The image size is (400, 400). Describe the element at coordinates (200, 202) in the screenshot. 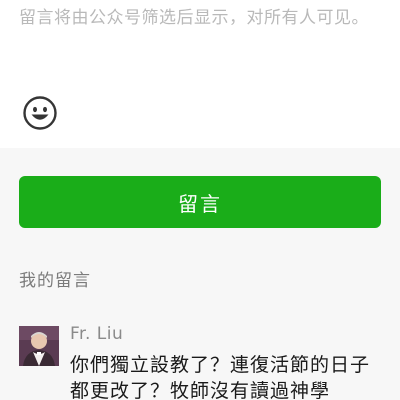

I see `submit-comment-button: 留言` at that location.